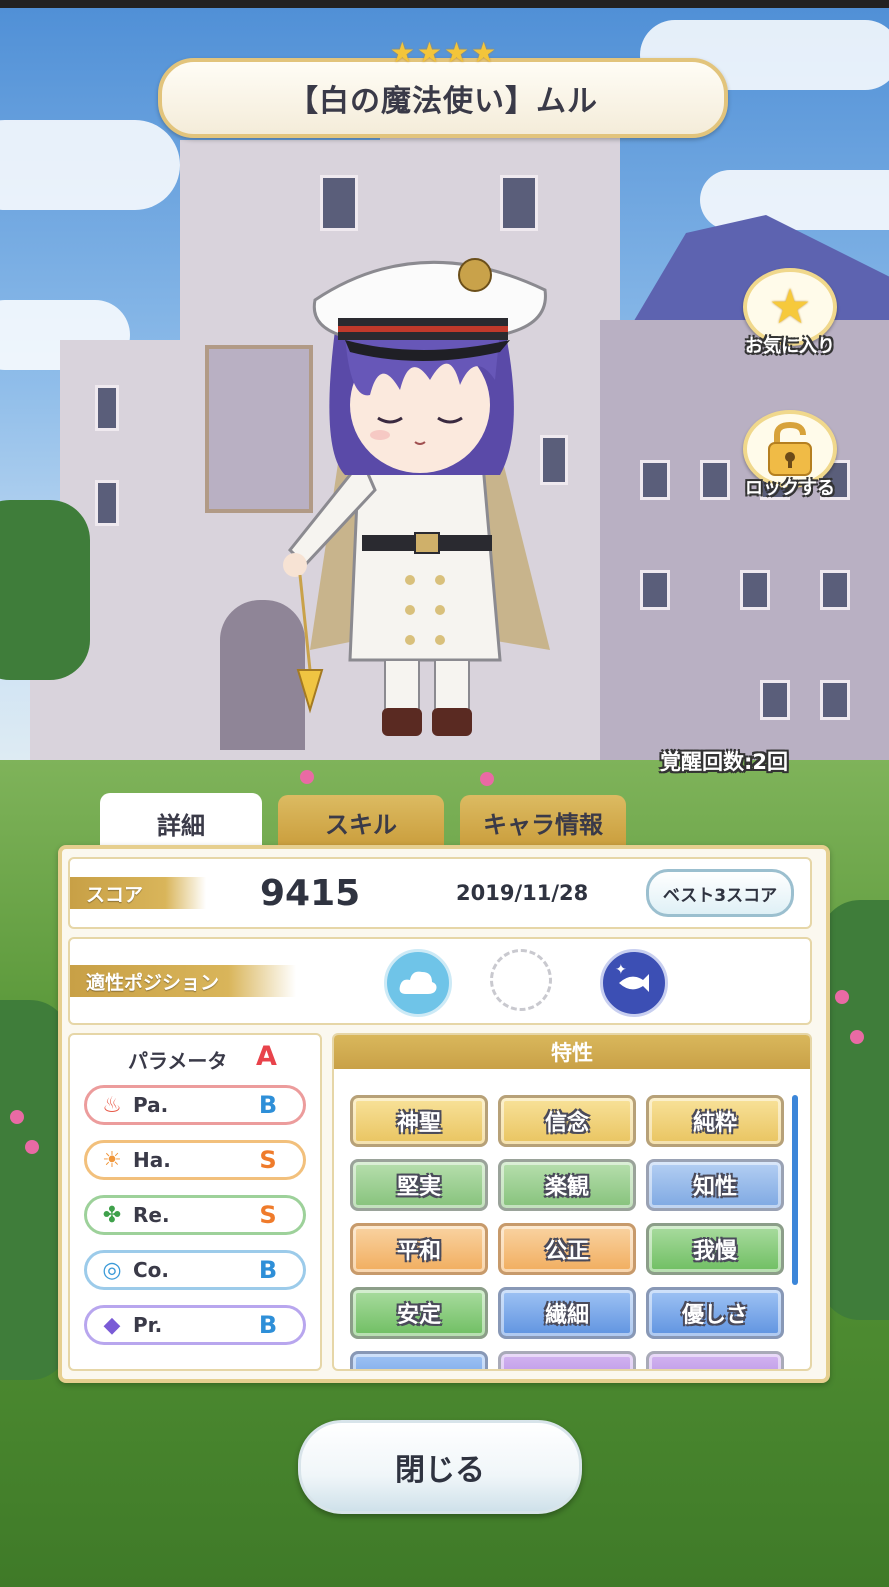  Describe the element at coordinates (419, 1185) in the screenshot. I see `trait-badge: 堅実` at that location.